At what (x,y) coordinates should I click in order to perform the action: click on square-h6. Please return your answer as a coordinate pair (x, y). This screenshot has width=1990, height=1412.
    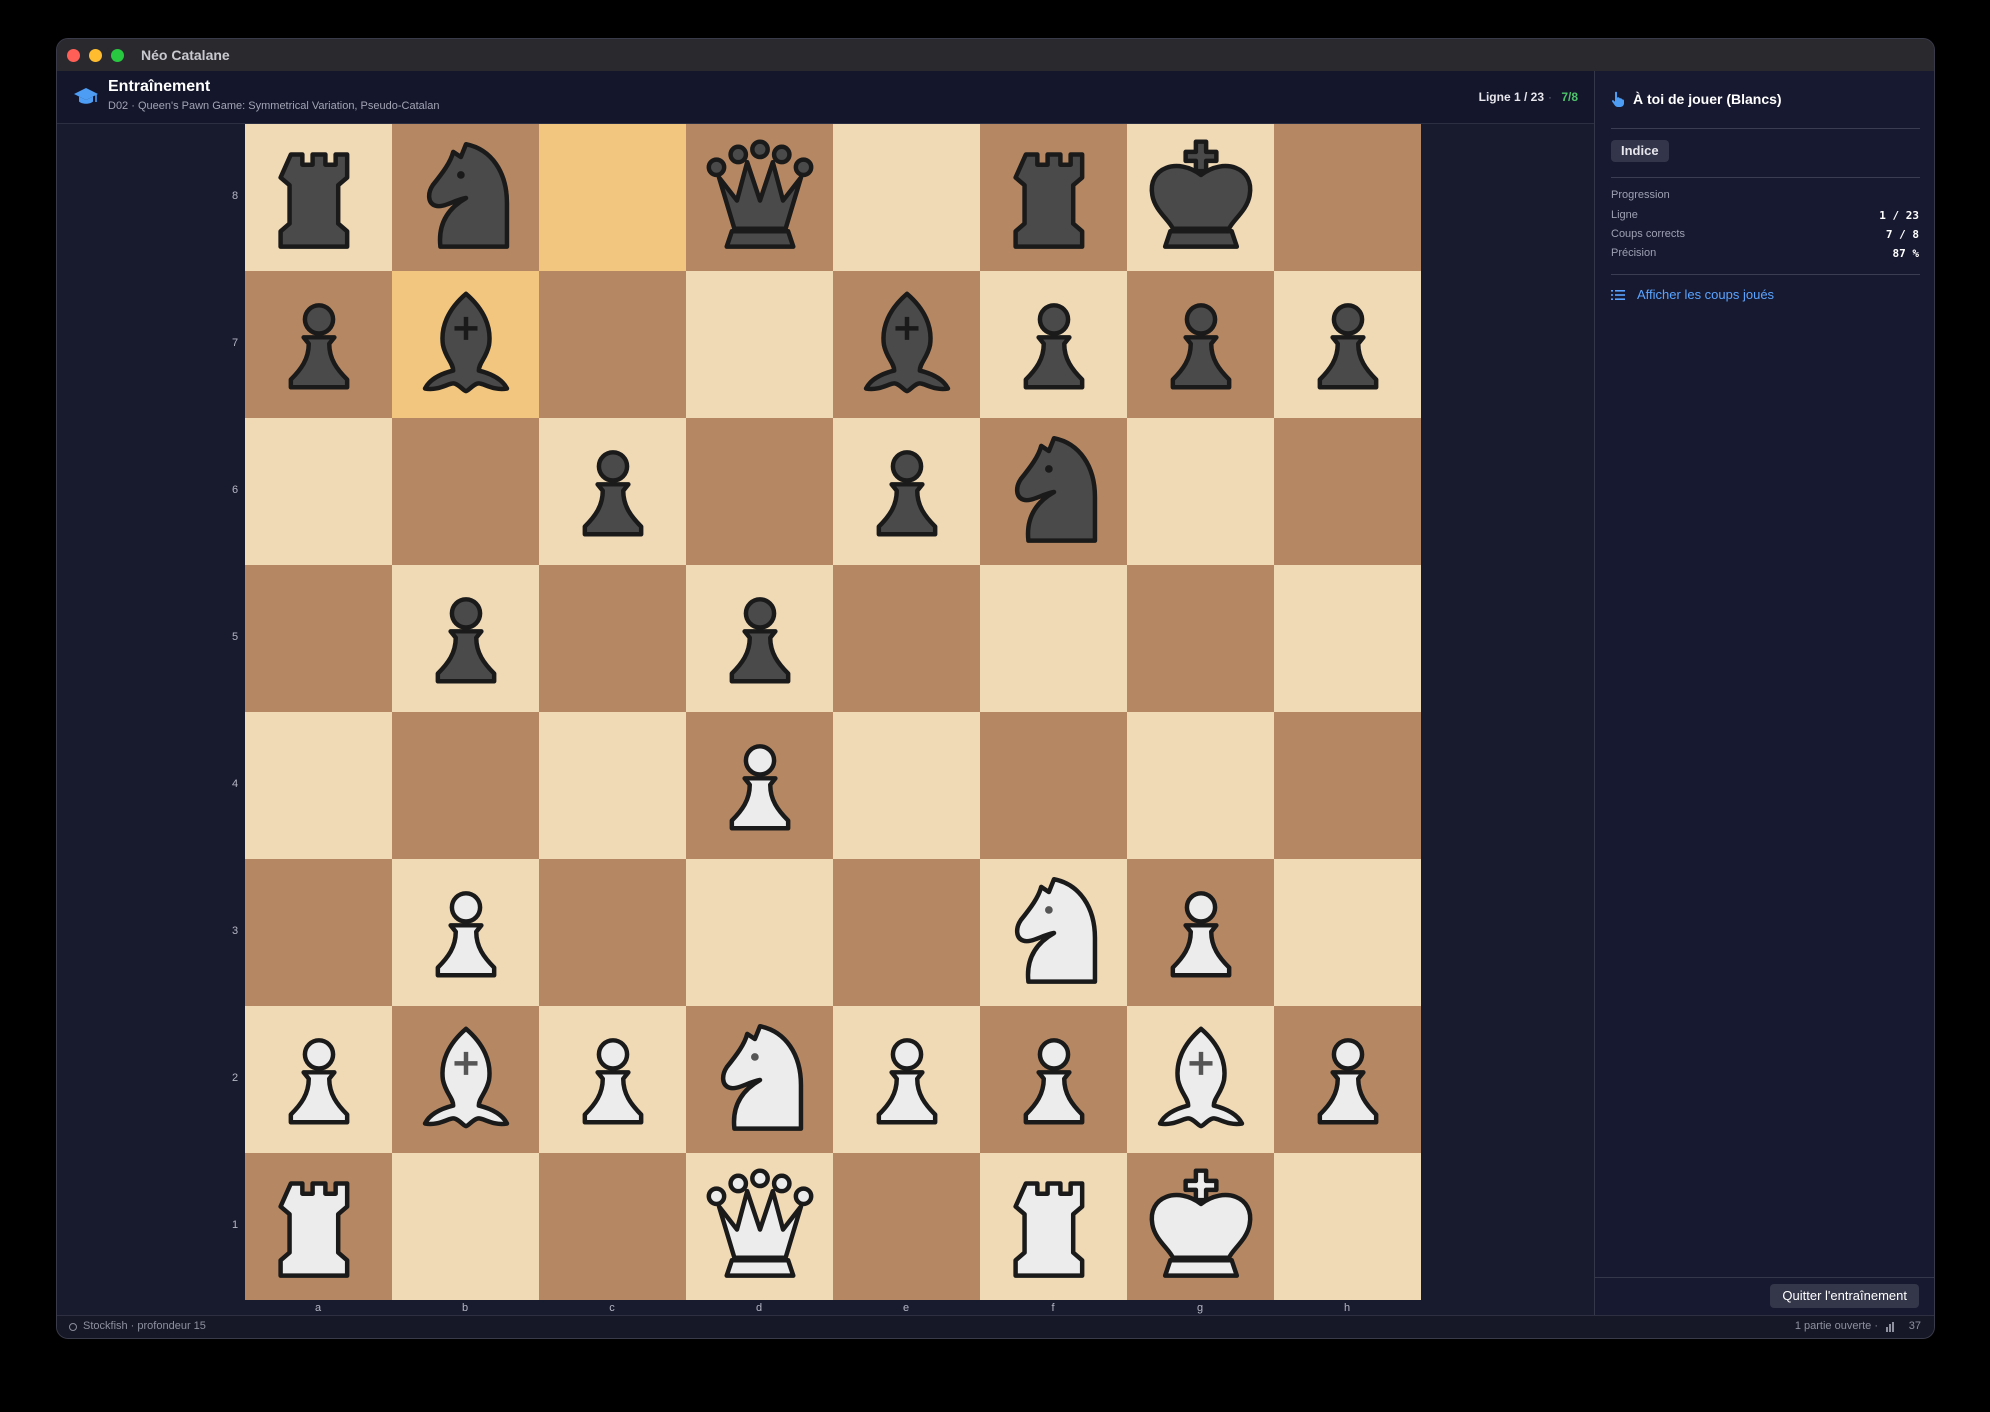
    Looking at the image, I should click on (1347, 491).